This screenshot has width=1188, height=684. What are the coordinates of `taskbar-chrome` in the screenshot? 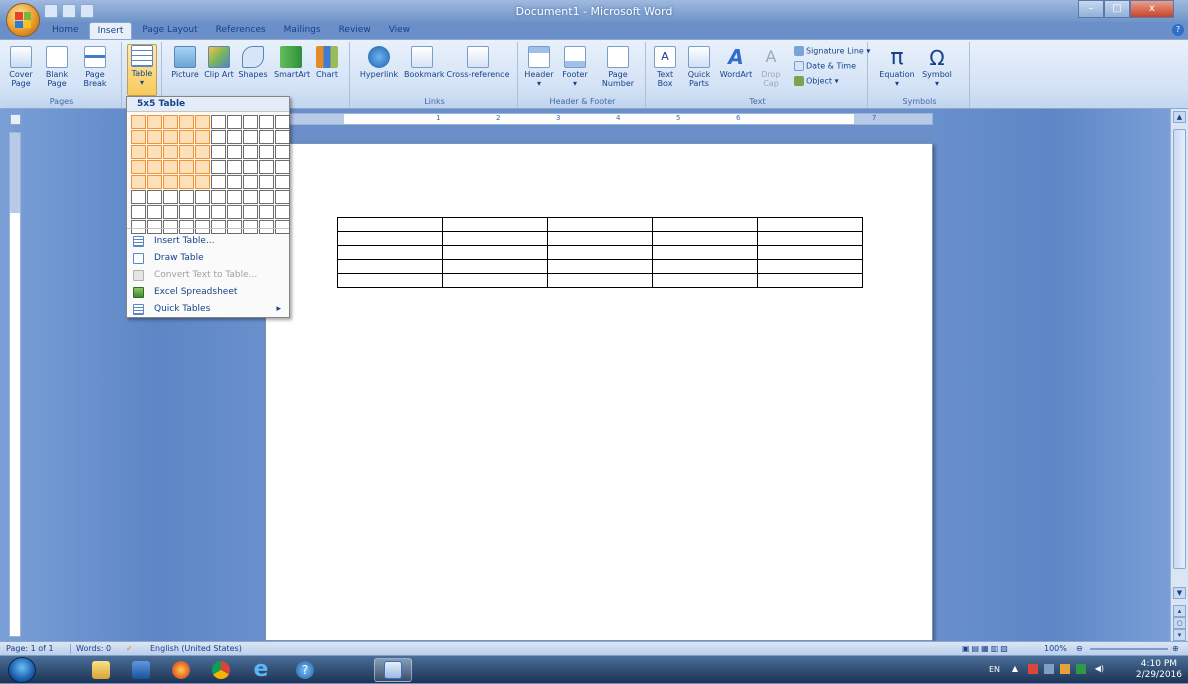 It's located at (221, 670).